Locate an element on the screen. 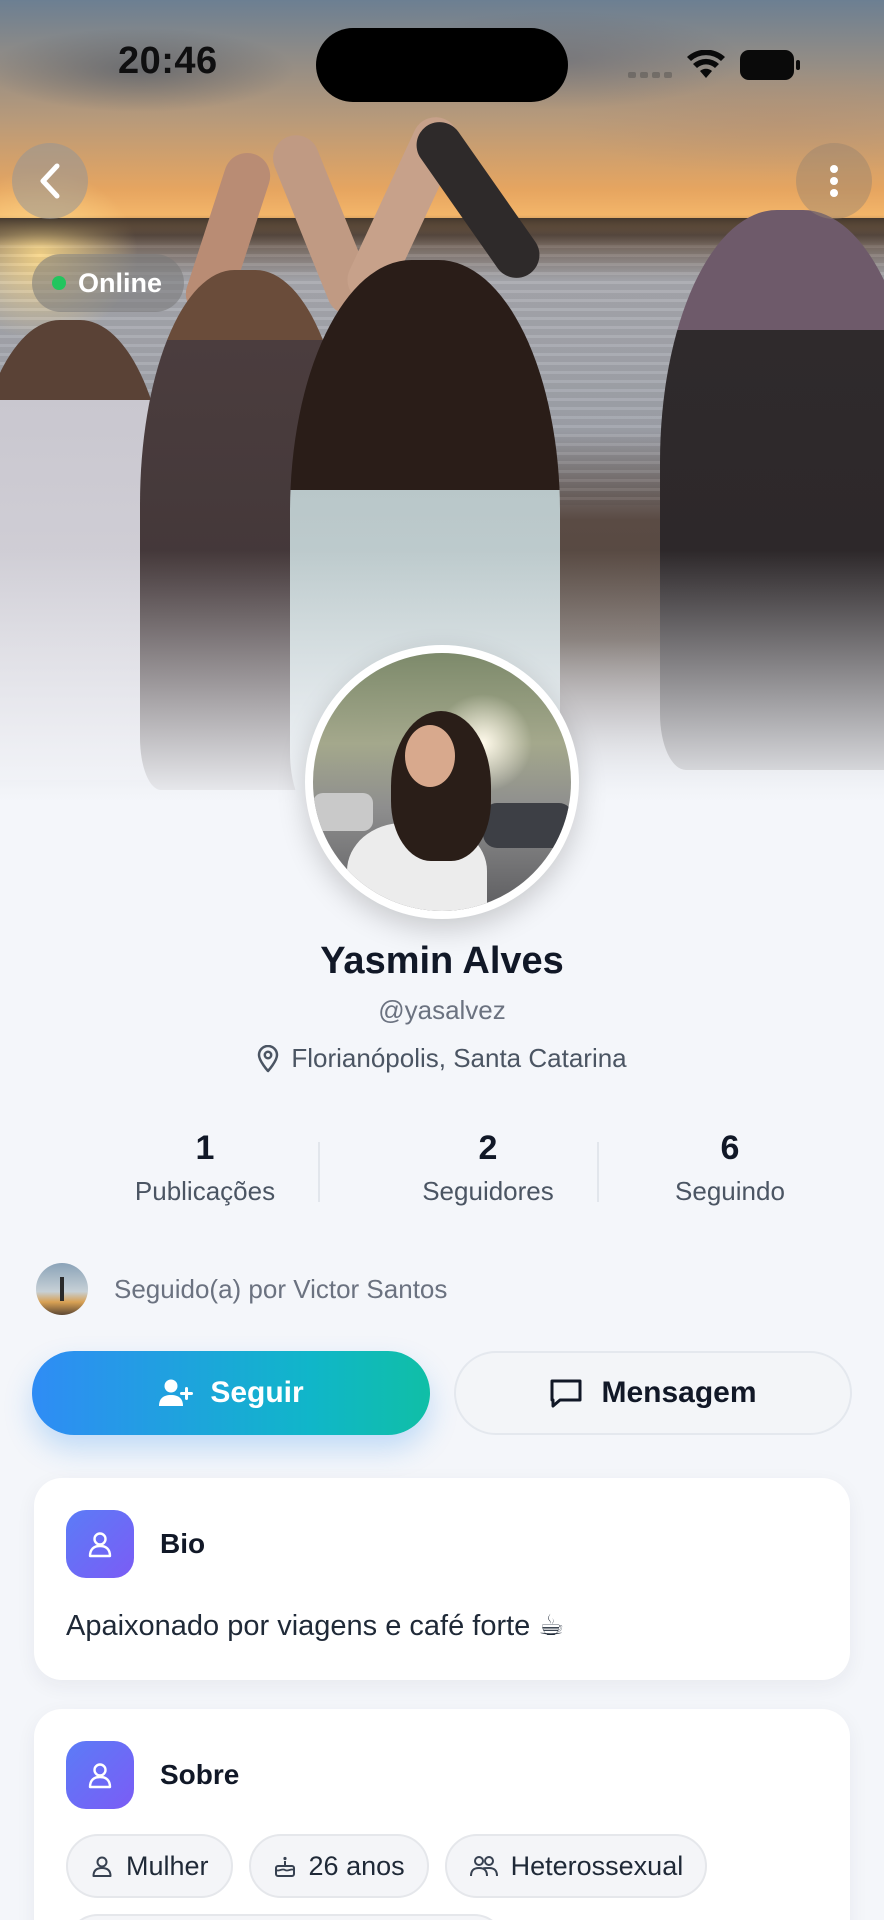 The height and width of the screenshot is (1920, 884). stat-posts-value: 1 is located at coordinates (205, 1148).